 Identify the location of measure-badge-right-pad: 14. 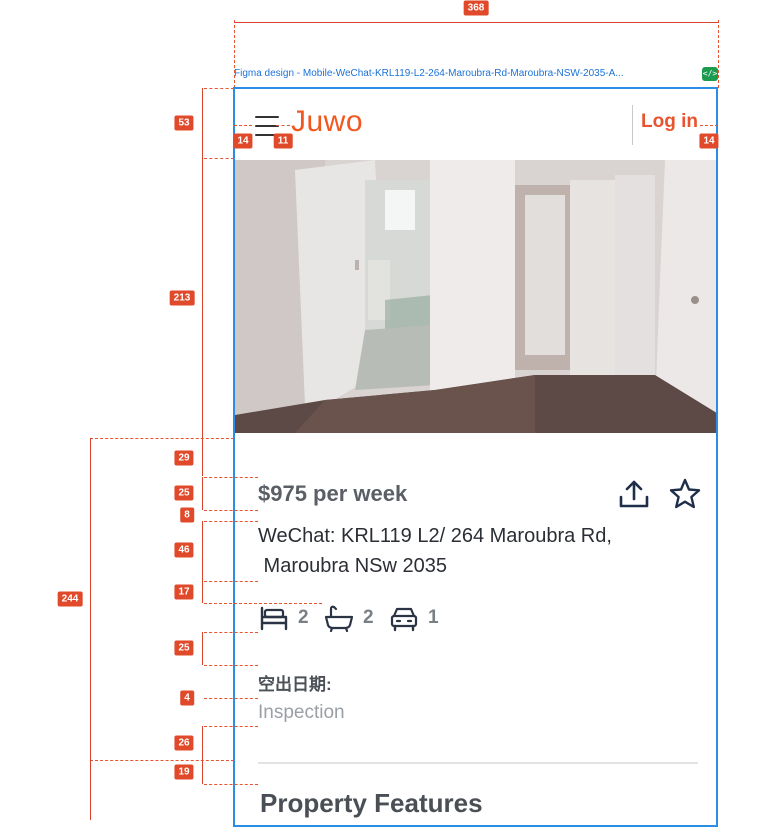
(709, 141).